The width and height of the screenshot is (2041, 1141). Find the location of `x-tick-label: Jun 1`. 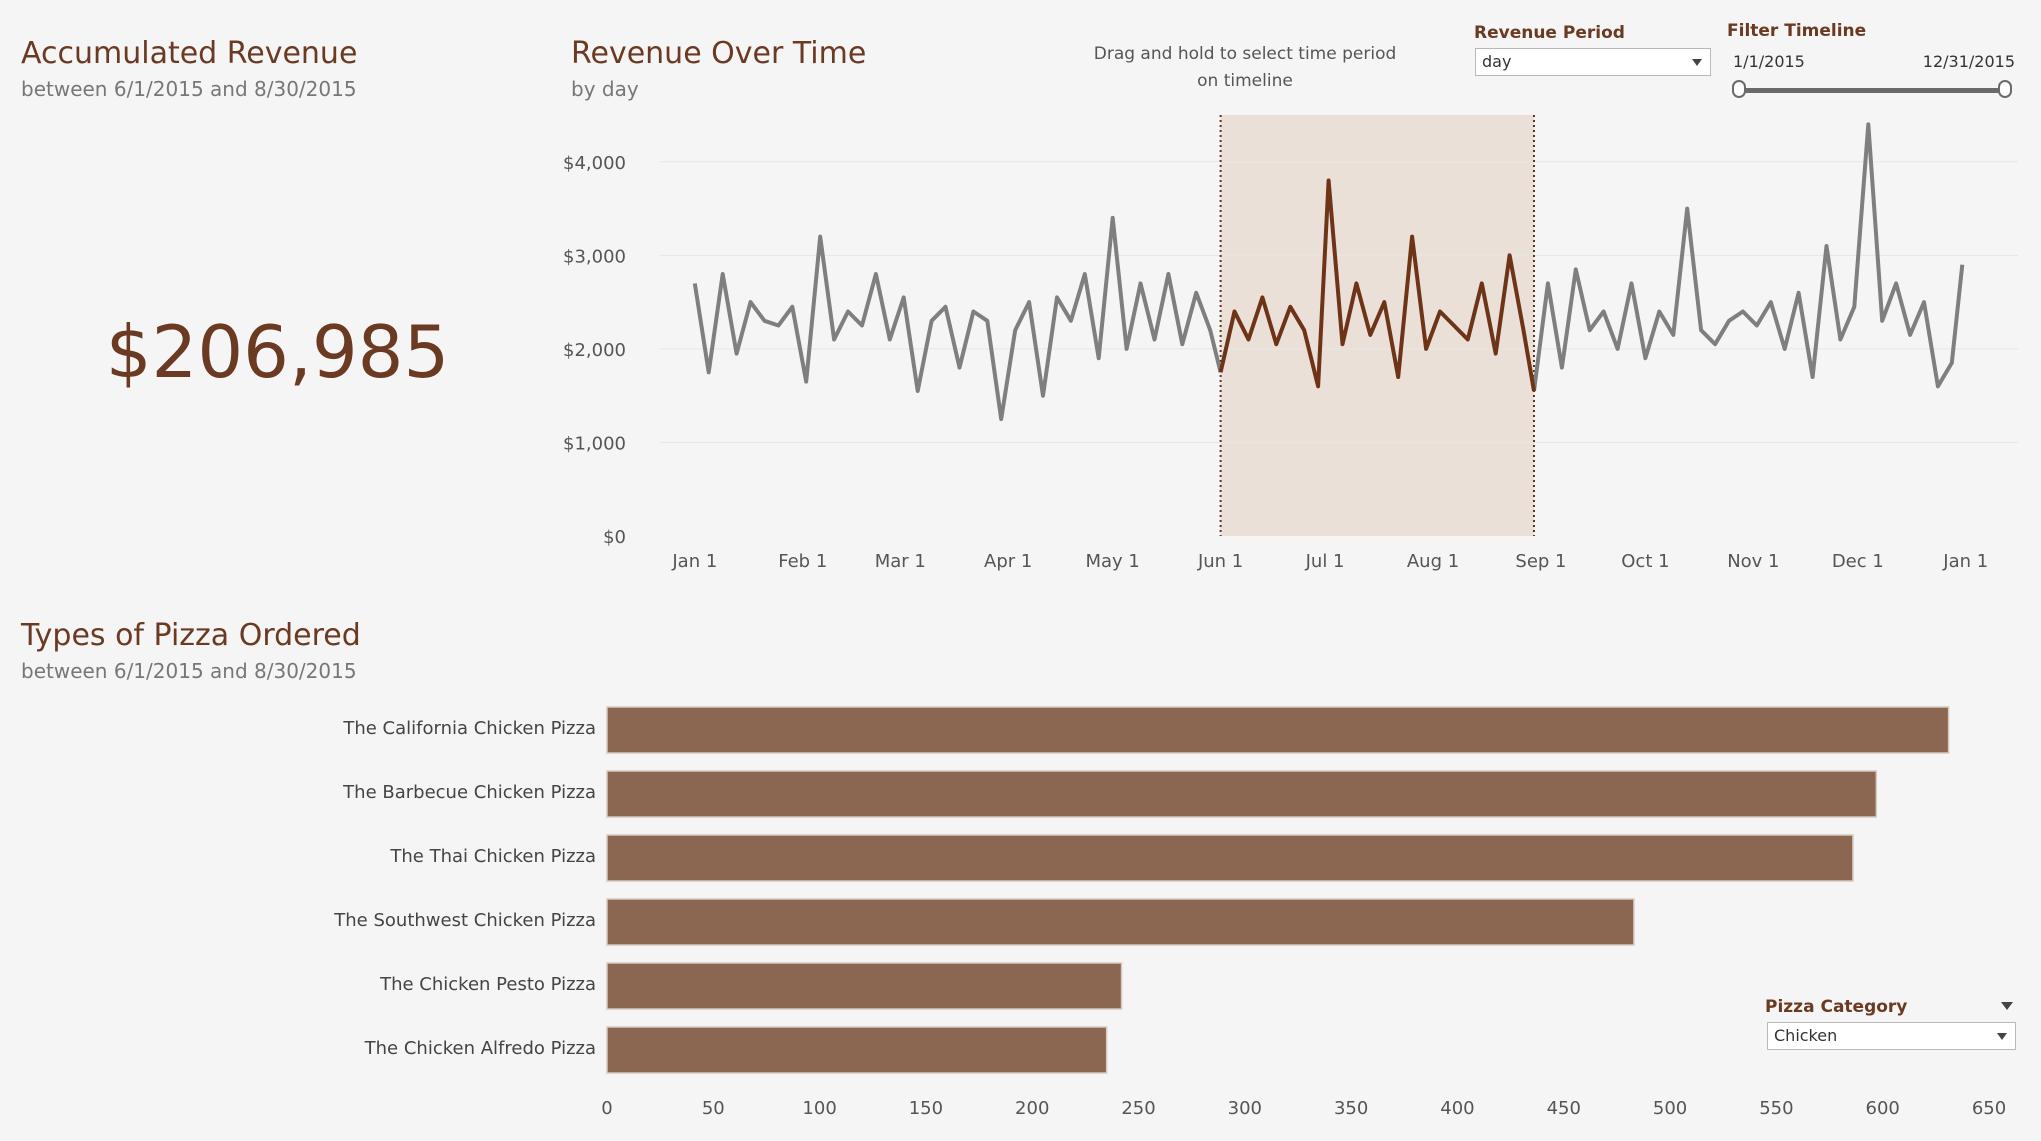

x-tick-label: Jun 1 is located at coordinates (1220, 561).